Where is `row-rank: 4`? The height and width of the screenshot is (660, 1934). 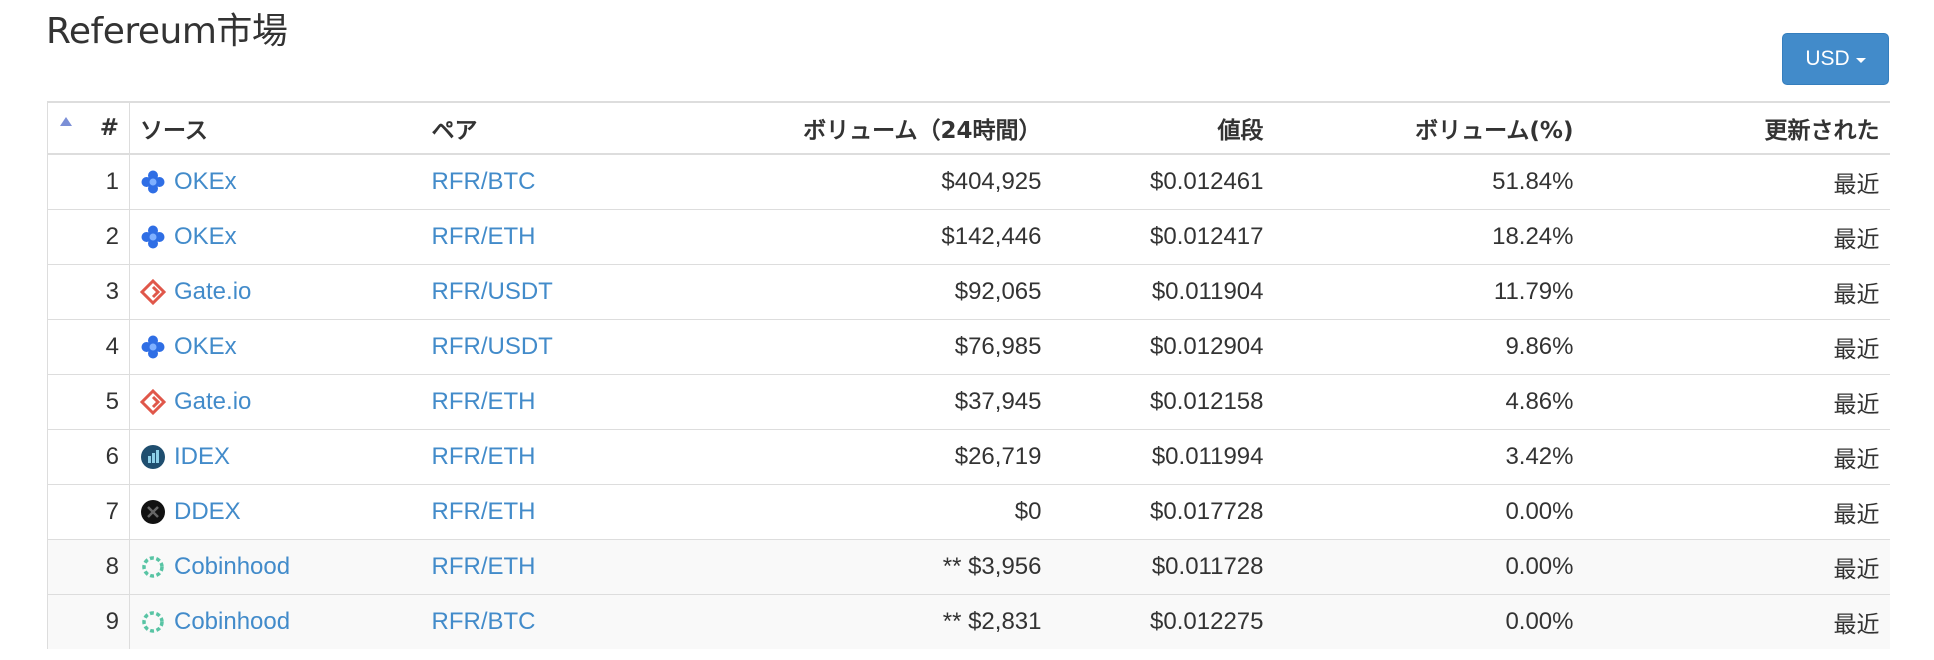
row-rank: 4 is located at coordinates (106, 346).